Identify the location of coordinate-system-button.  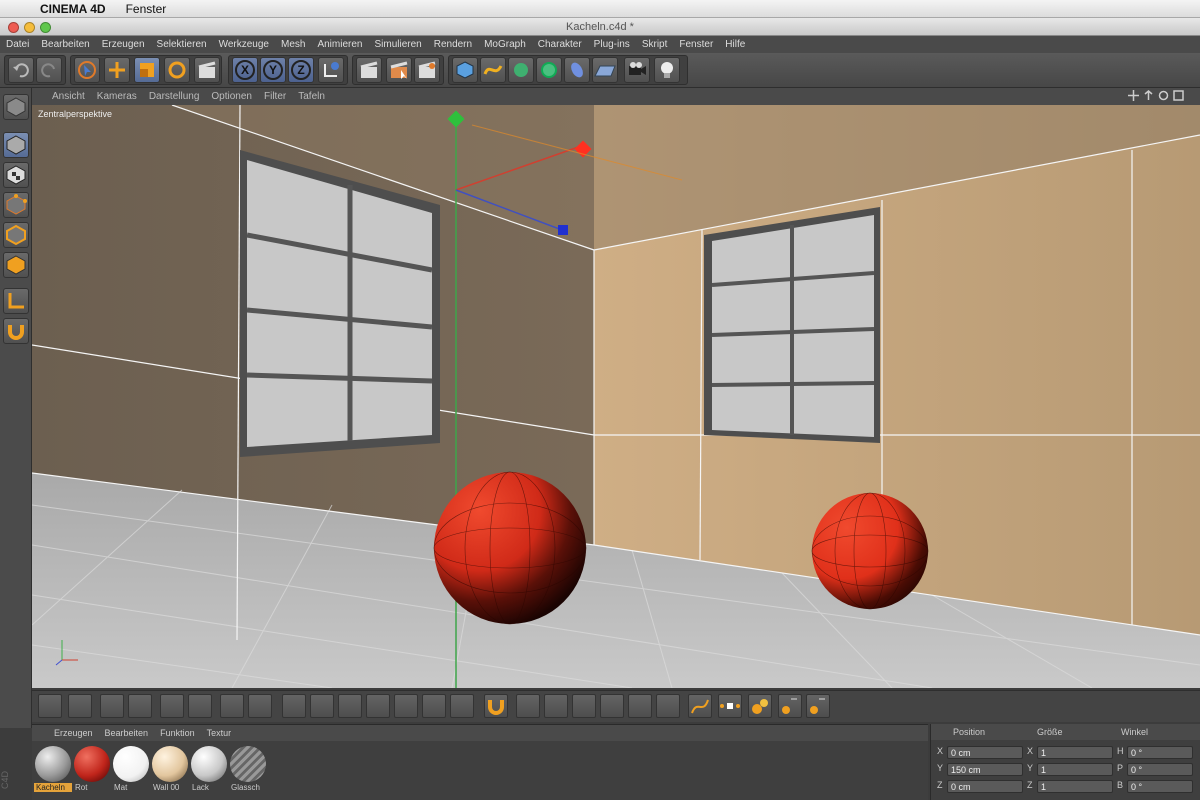
(331, 70).